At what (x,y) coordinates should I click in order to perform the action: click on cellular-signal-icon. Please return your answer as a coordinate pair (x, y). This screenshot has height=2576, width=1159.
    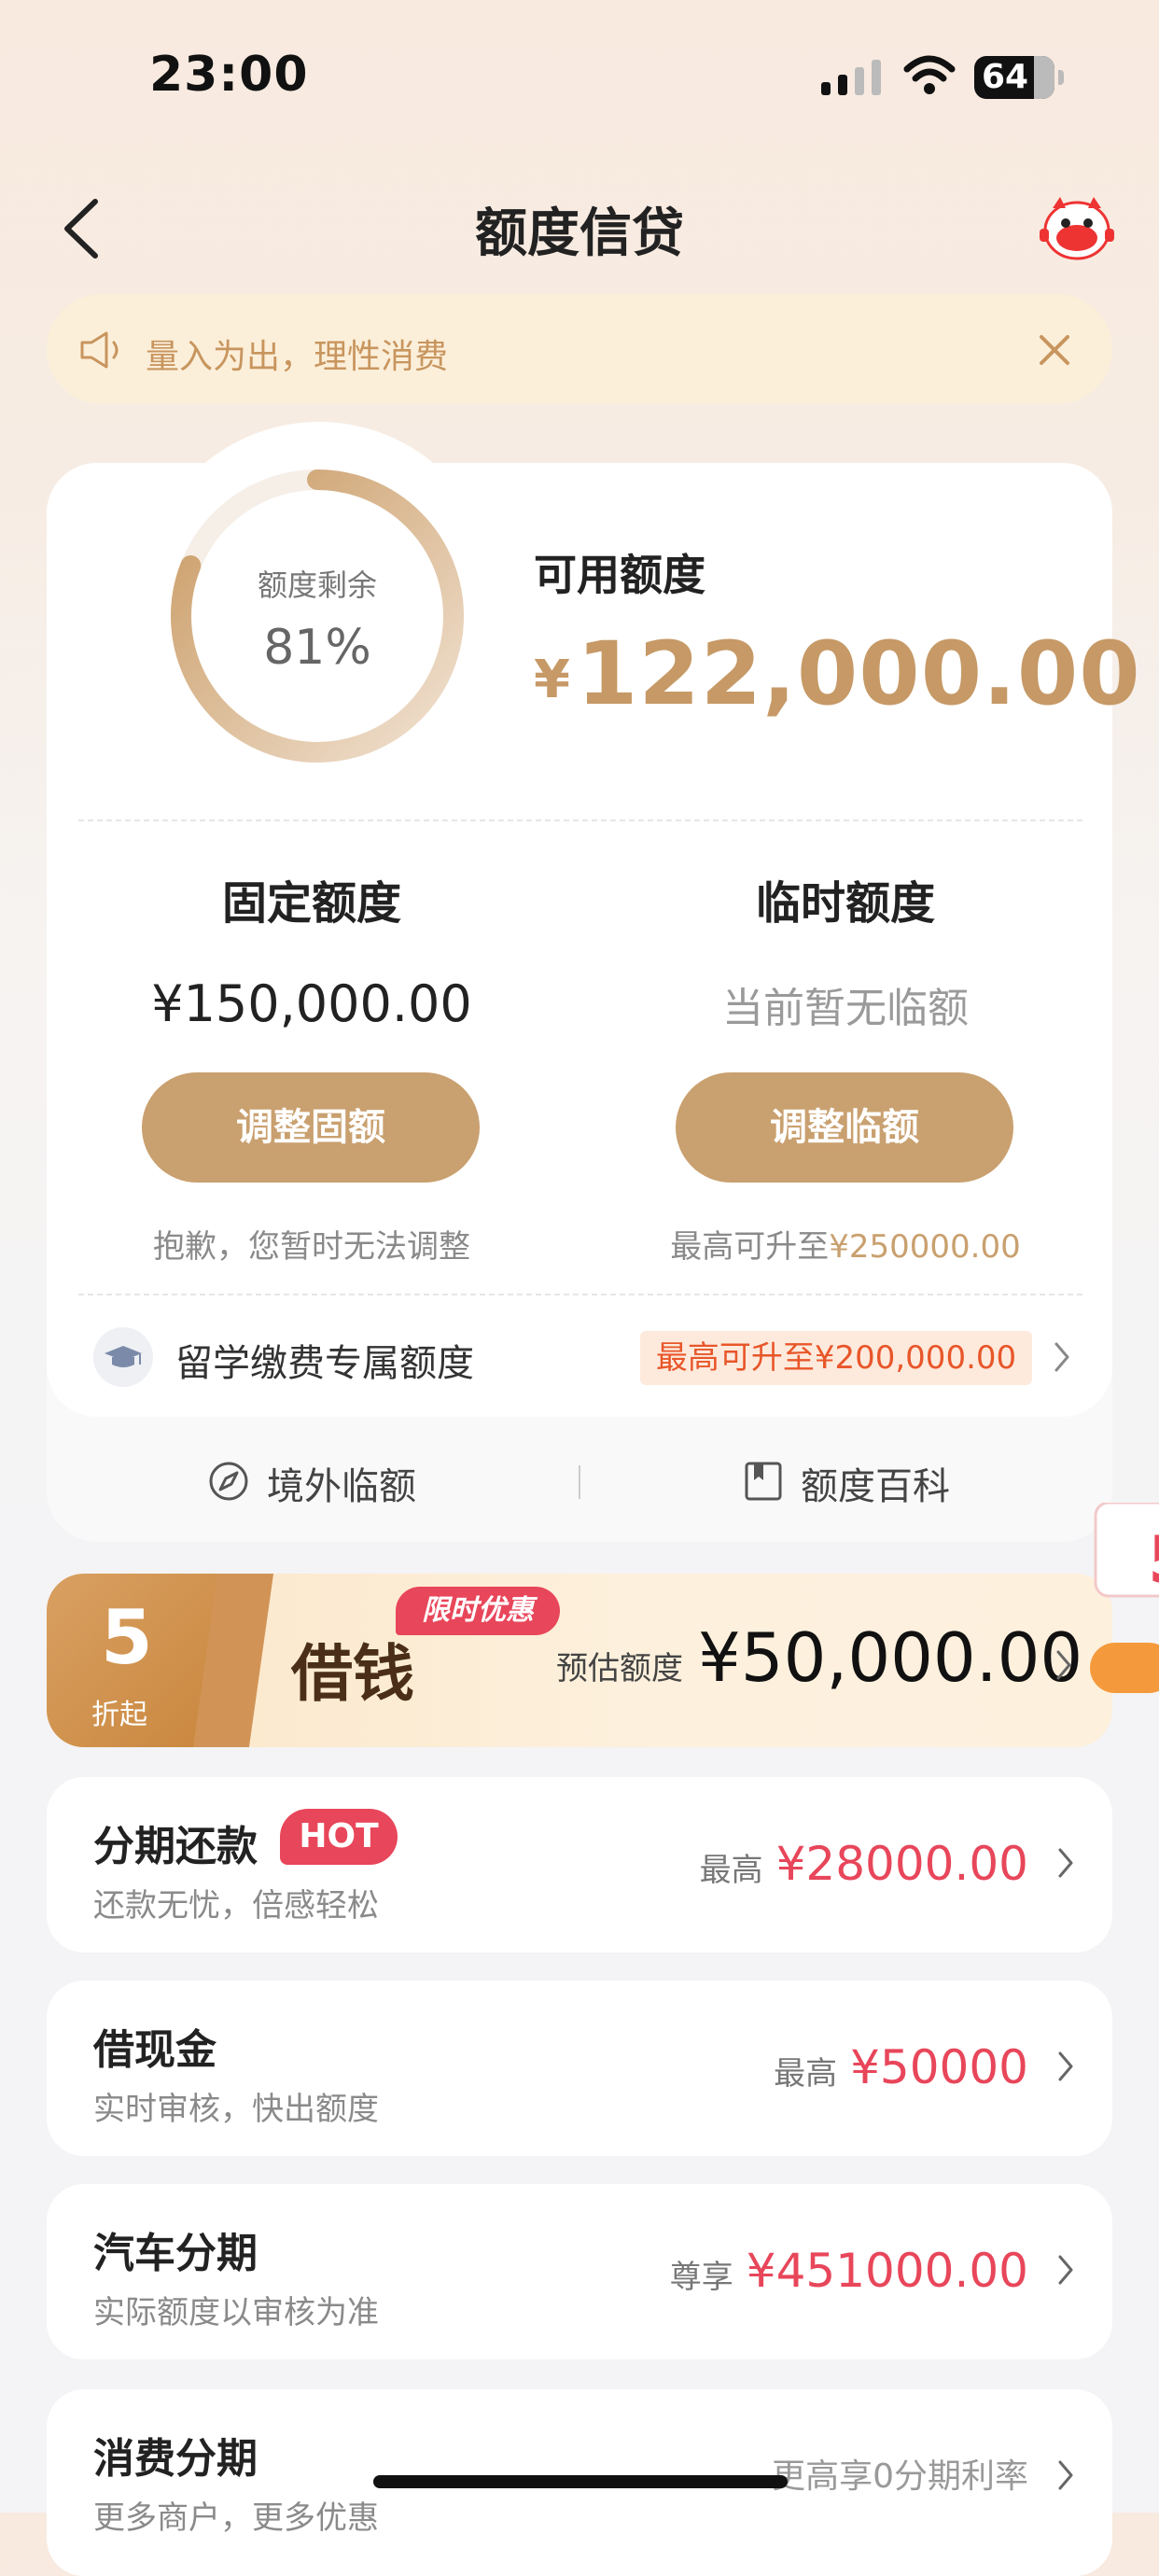
    Looking at the image, I should click on (851, 77).